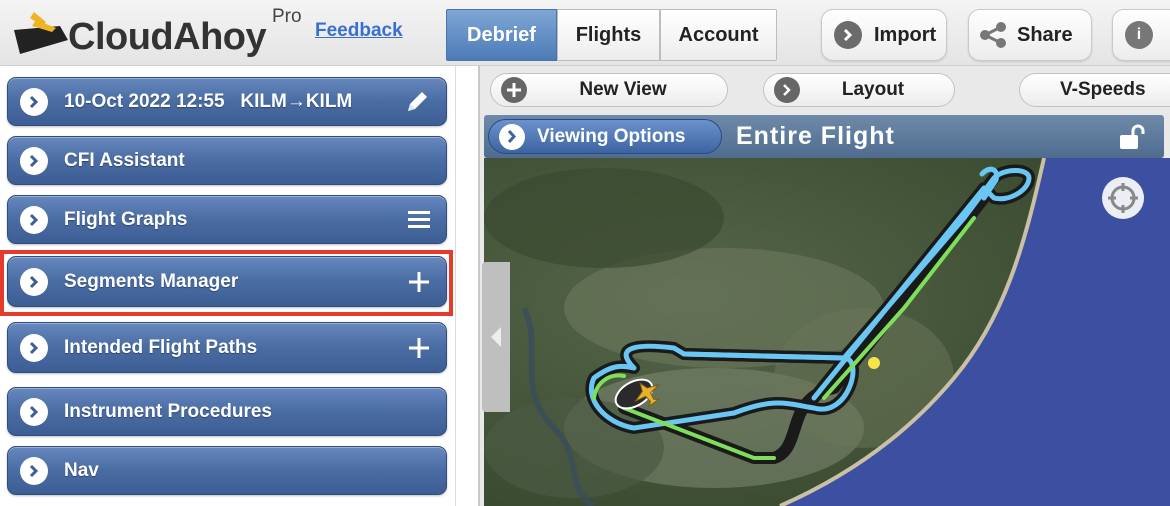  Describe the element at coordinates (161, 347) in the screenshot. I see `sidebar-item-label: Intended Flight Paths` at that location.